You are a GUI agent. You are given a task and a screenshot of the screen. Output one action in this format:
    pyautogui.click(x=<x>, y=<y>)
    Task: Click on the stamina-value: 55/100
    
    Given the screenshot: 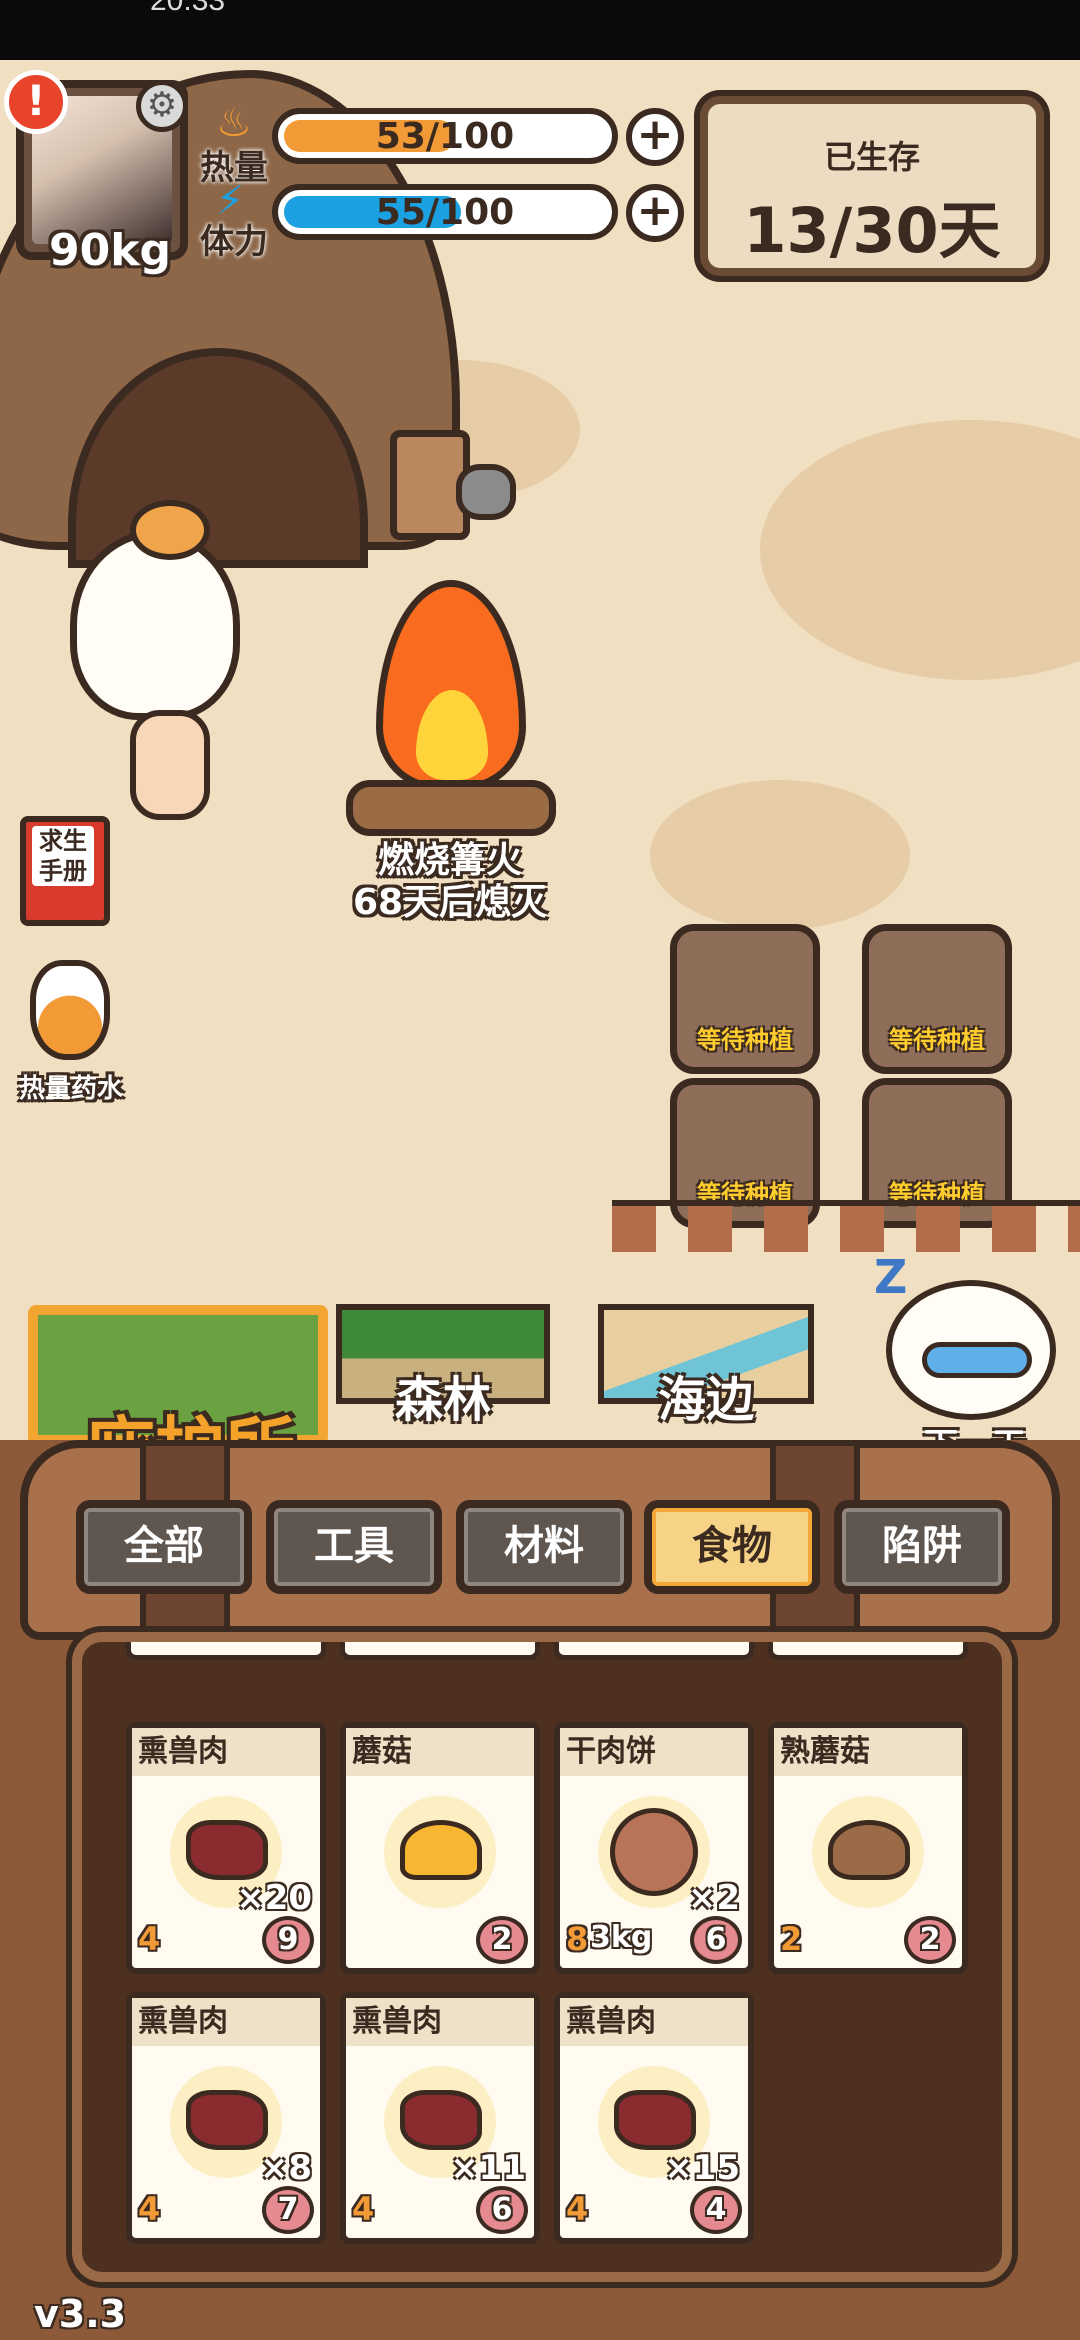 What is the action you would take?
    pyautogui.click(x=445, y=212)
    